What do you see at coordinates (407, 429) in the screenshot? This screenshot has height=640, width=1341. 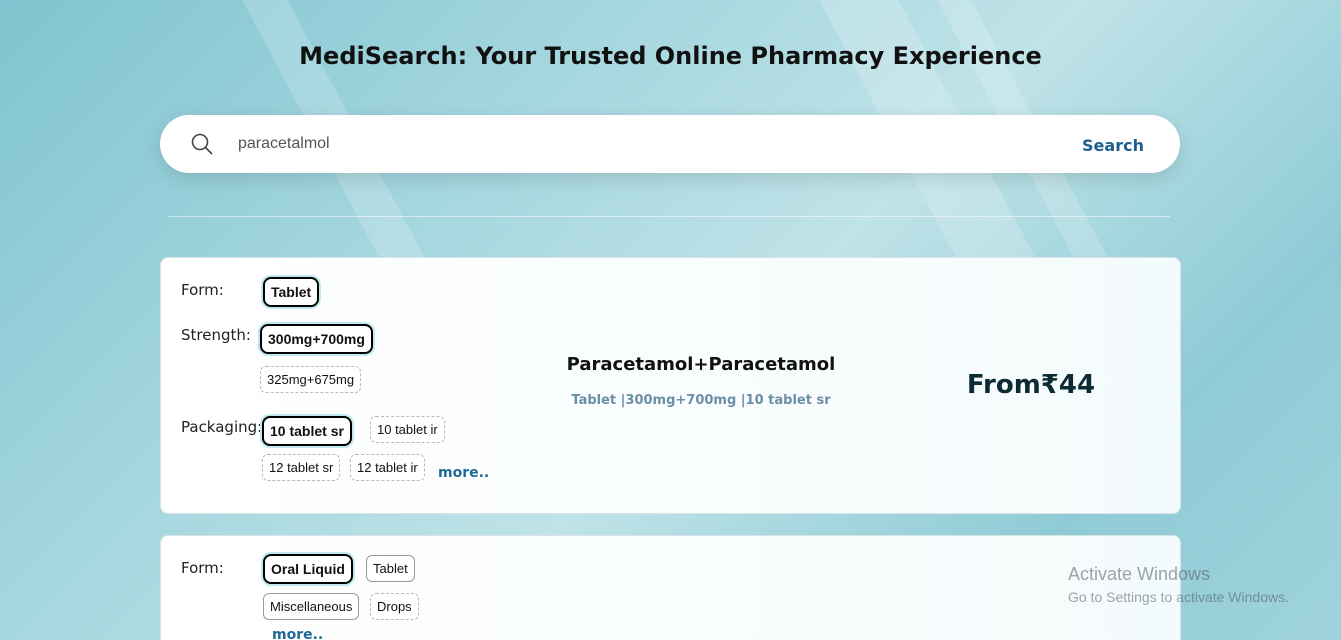 I see `packaging-option: 10 tablet ir` at bounding box center [407, 429].